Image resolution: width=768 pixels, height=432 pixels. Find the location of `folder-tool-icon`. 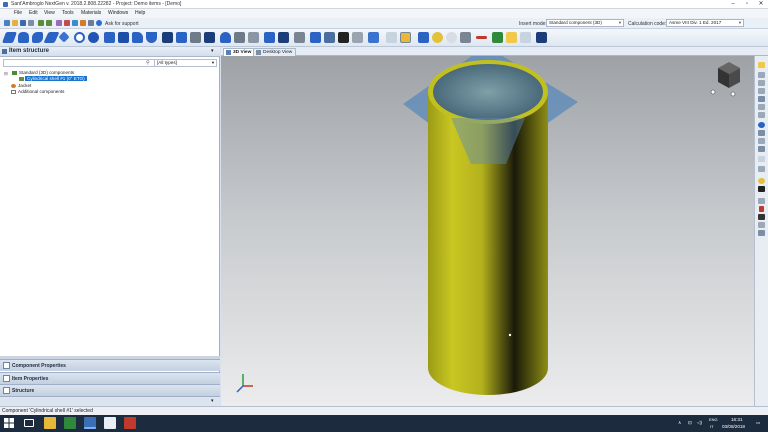

folder-tool-icon is located at coordinates (511, 37).